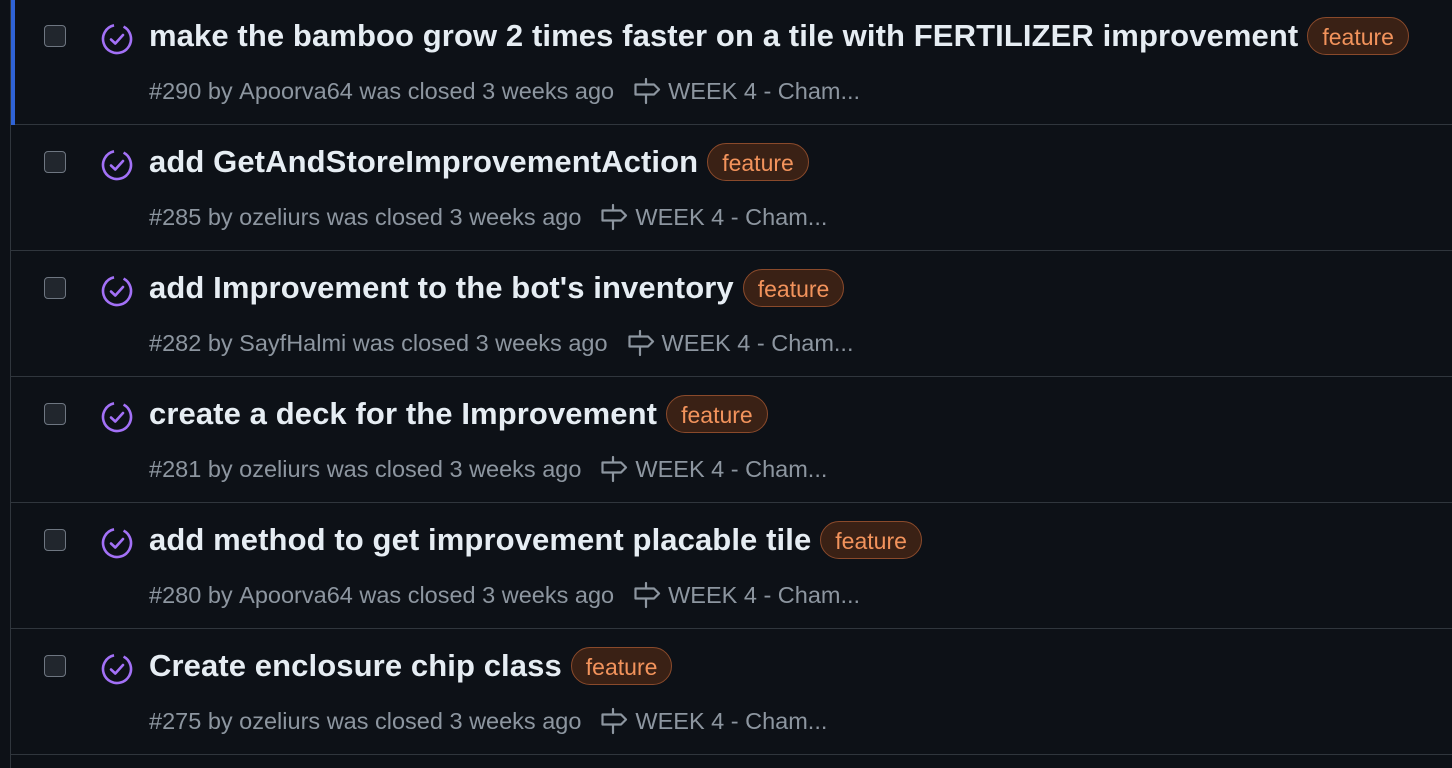  I want to click on issue-title-link: create a deck for the Improvement, so click(403, 414).